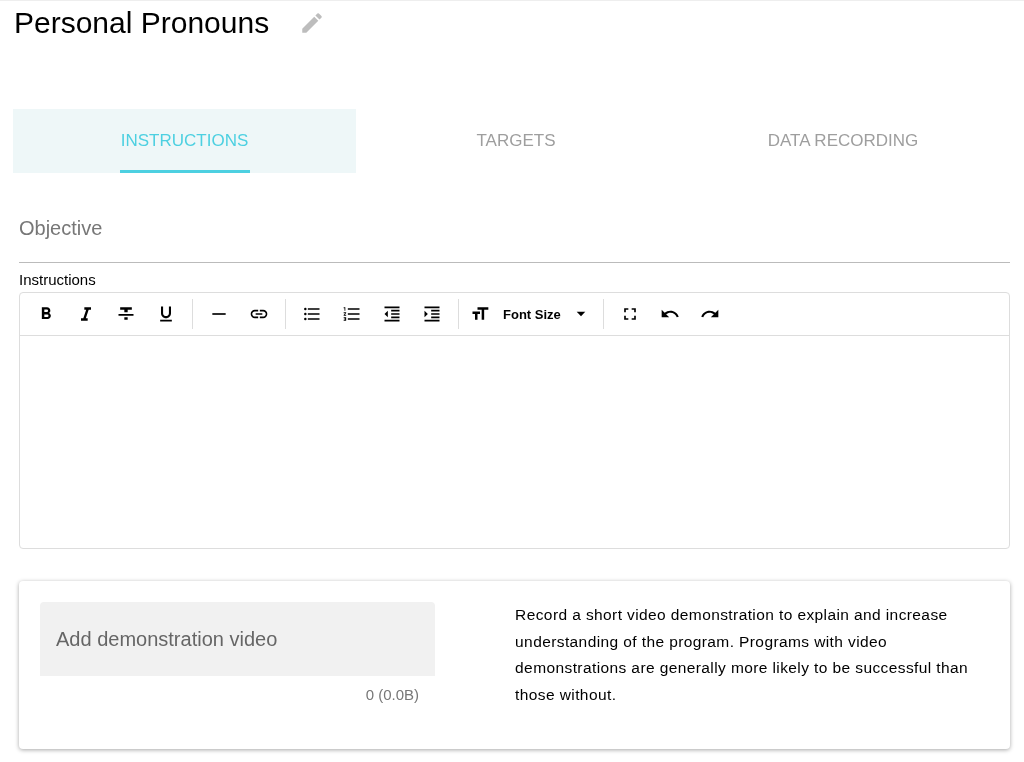 The image size is (1024, 762). Describe the element at coordinates (580, 314) in the screenshot. I see `caret-icon` at that location.